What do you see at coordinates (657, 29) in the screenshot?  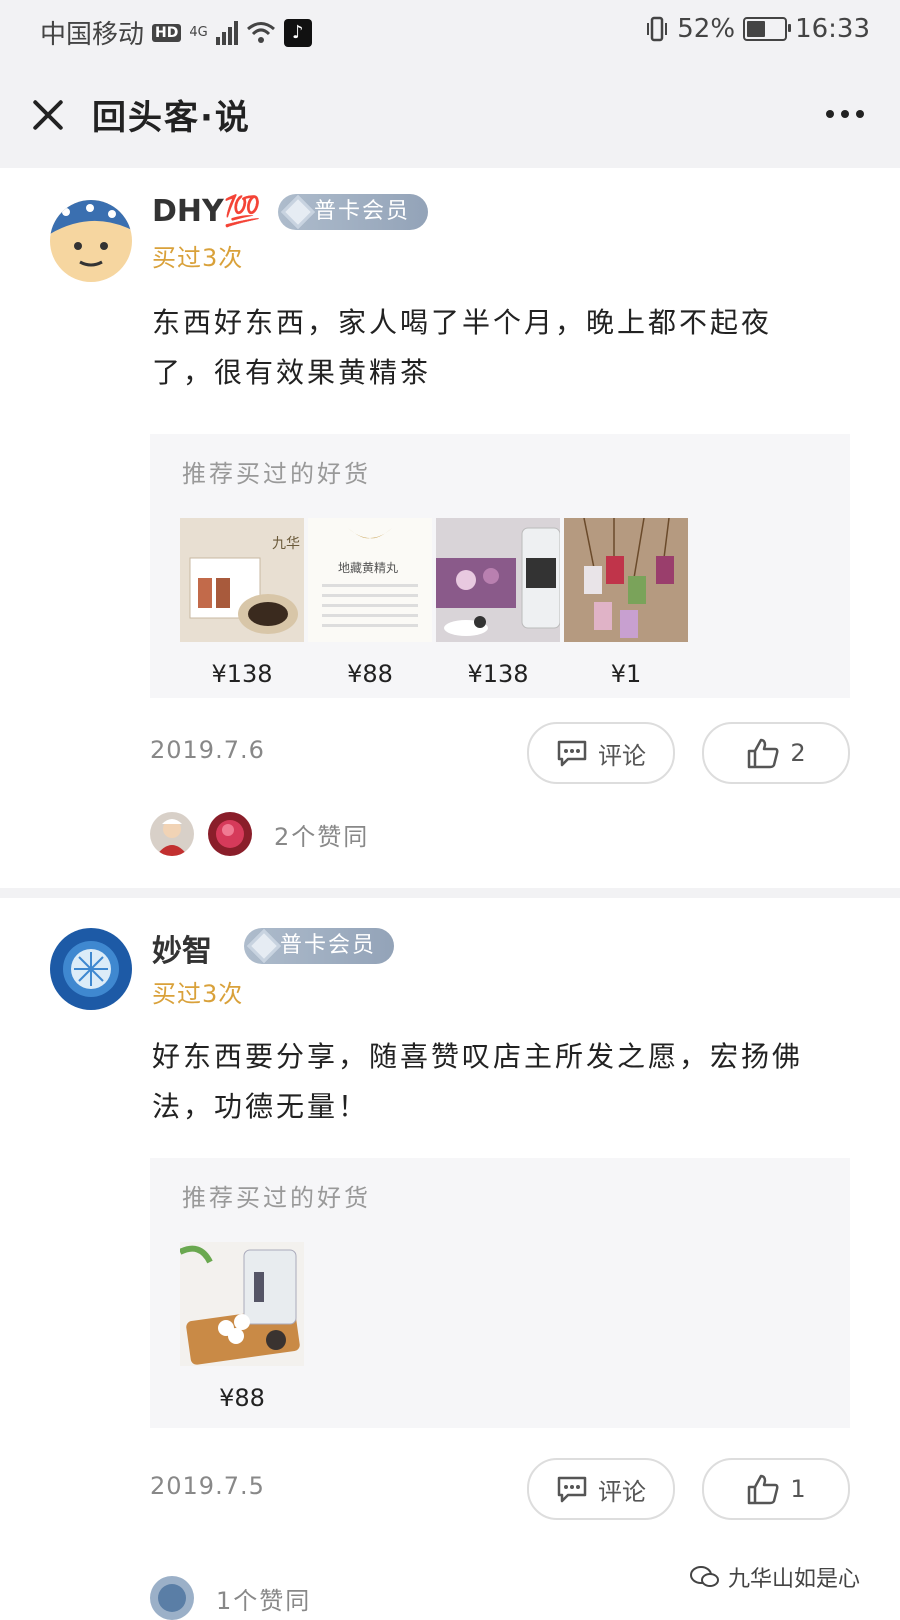 I see `vibrate-icon` at bounding box center [657, 29].